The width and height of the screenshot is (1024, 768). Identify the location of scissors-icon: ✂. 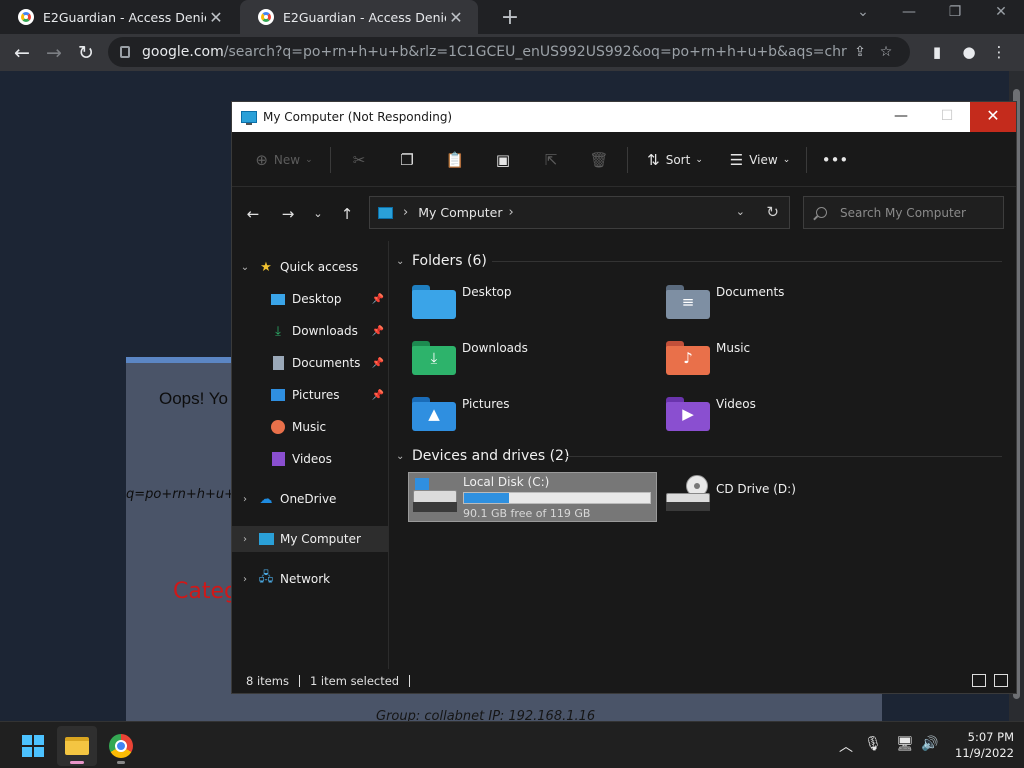
(359, 159).